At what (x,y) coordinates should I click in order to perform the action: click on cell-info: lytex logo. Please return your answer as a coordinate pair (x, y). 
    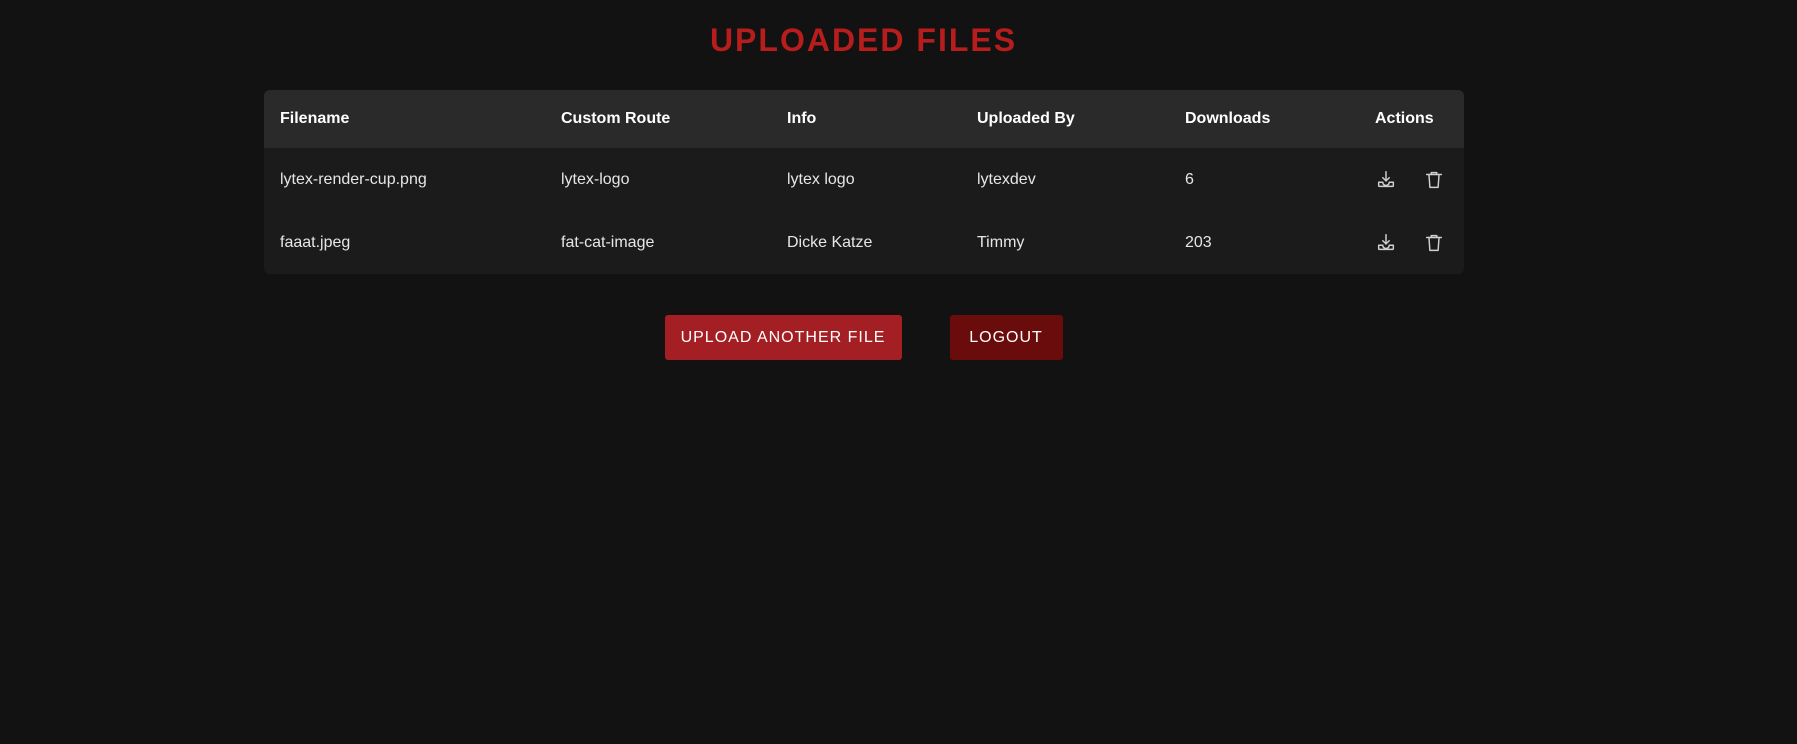
    Looking at the image, I should click on (821, 179).